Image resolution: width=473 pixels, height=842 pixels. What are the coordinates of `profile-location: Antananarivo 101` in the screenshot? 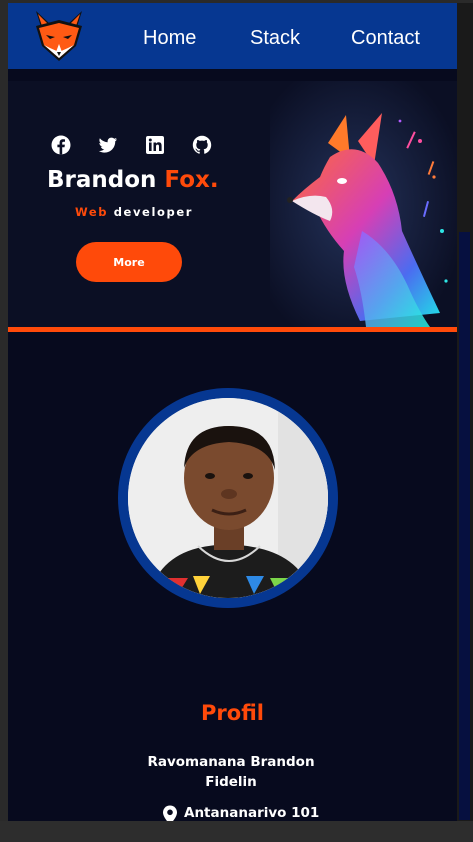 It's located at (240, 813).